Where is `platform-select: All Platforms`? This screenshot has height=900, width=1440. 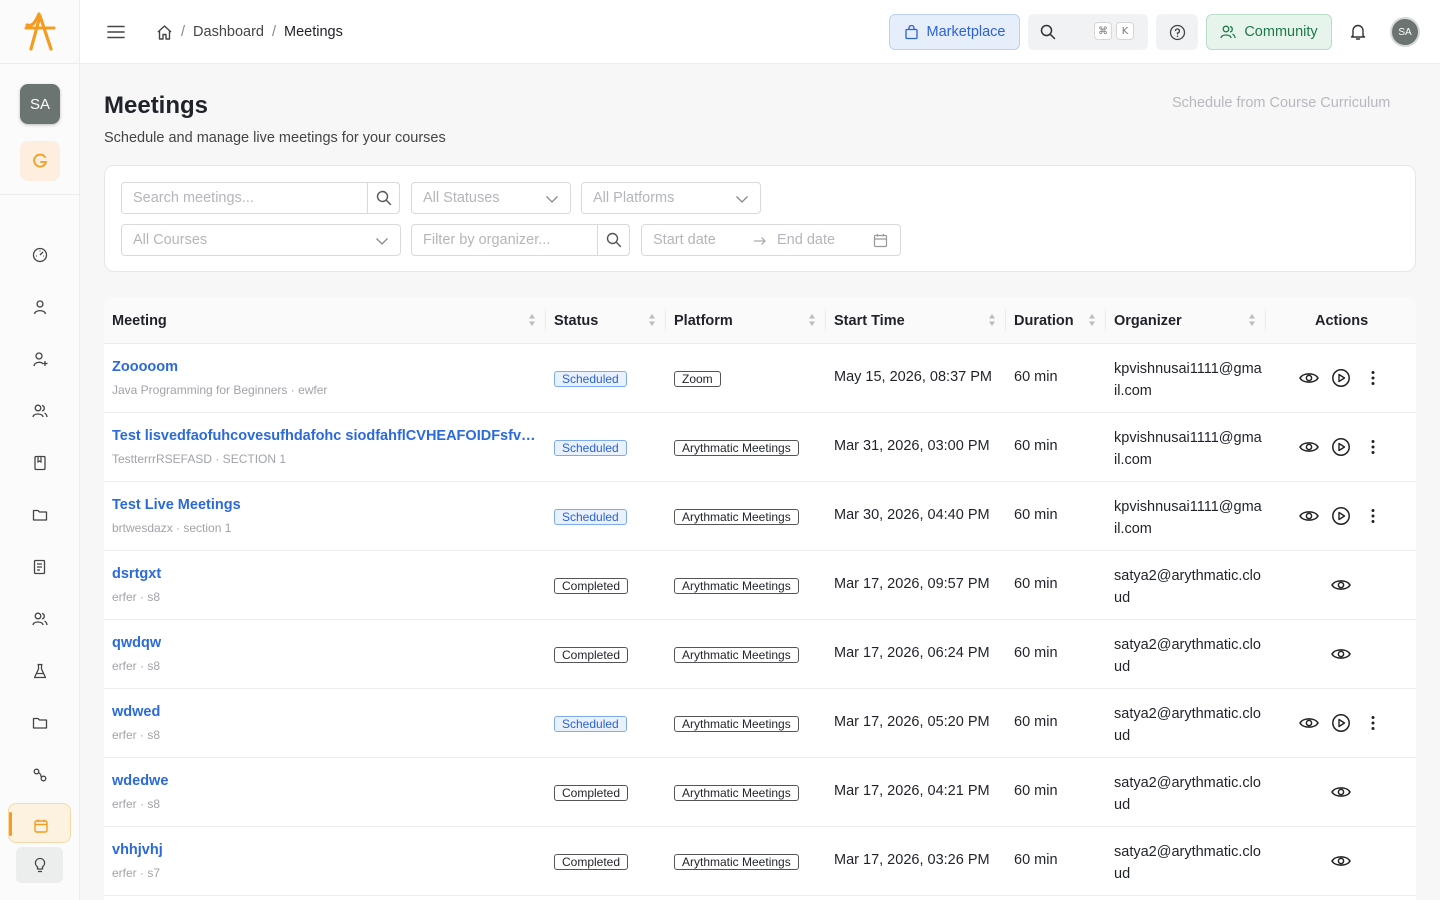 platform-select: All Platforms is located at coordinates (671, 198).